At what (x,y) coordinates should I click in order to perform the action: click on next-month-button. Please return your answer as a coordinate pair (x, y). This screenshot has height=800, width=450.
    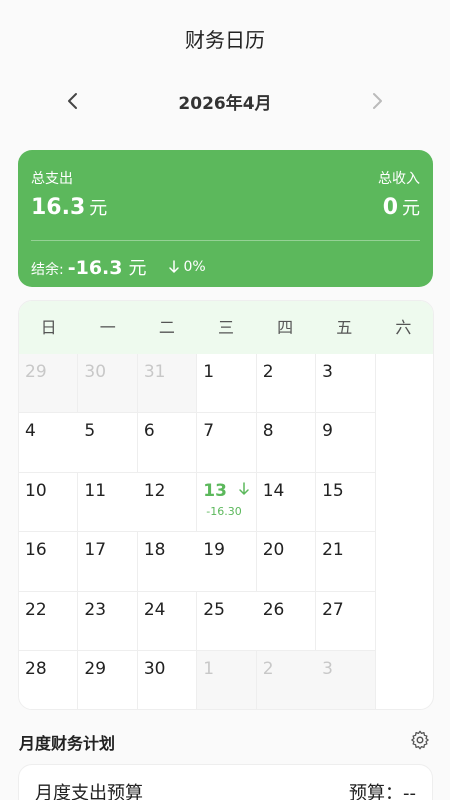
    Looking at the image, I should click on (377, 101).